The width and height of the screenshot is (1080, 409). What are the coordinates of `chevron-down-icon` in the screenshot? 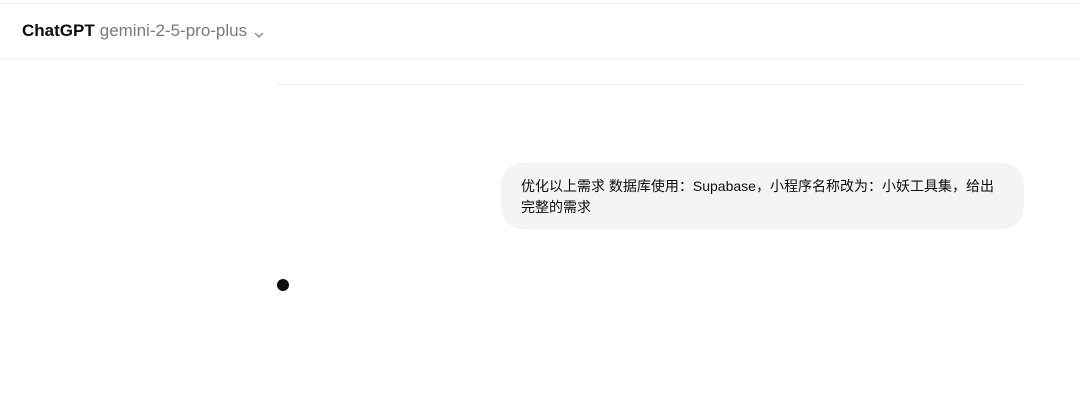 It's located at (259, 31).